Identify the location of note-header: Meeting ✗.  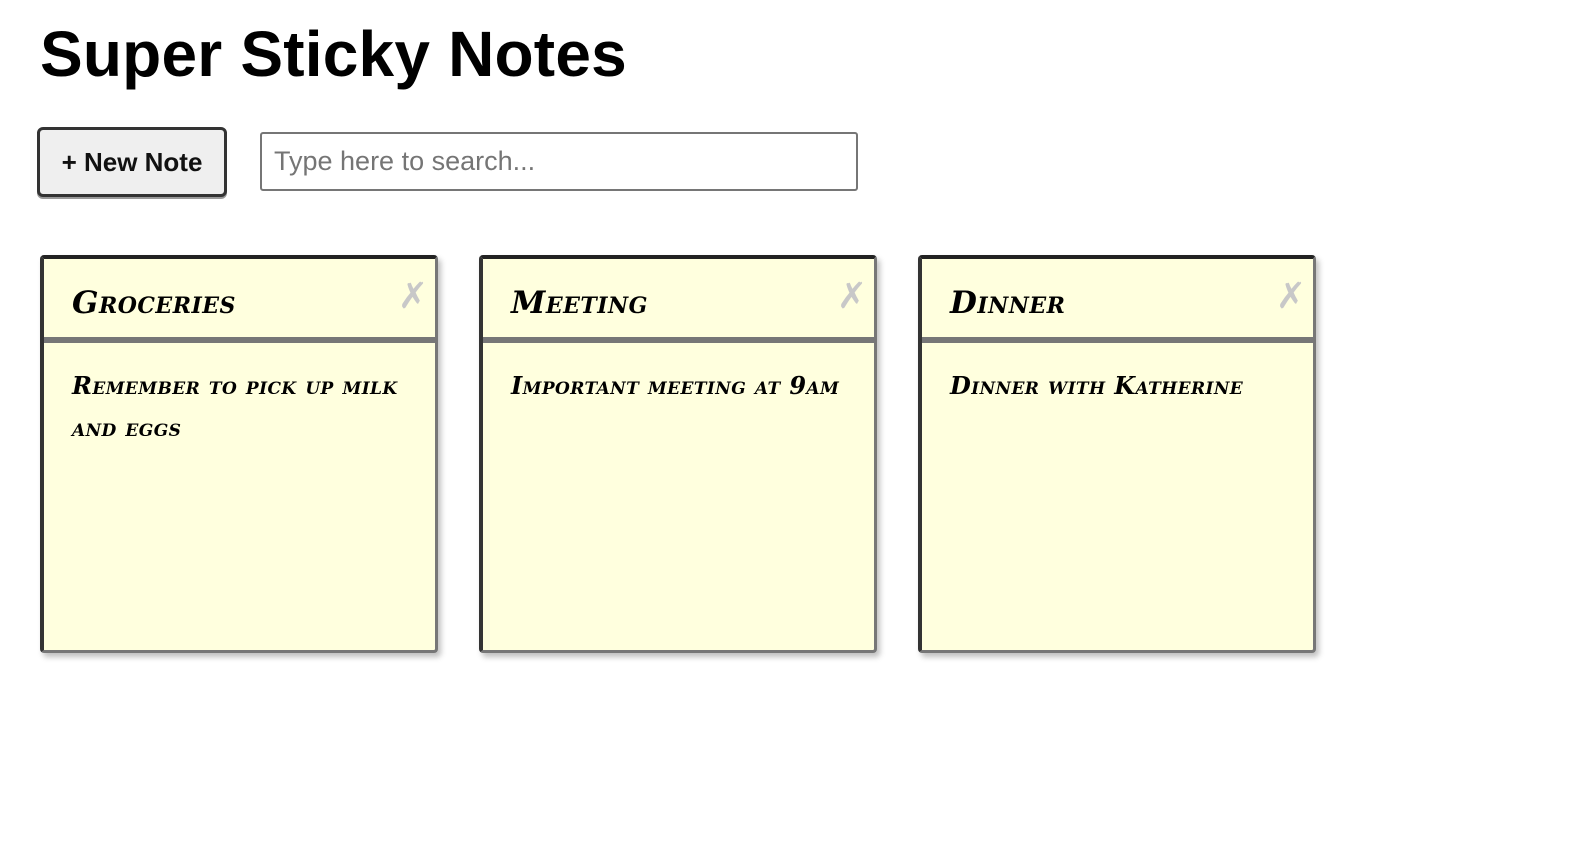
(678, 301).